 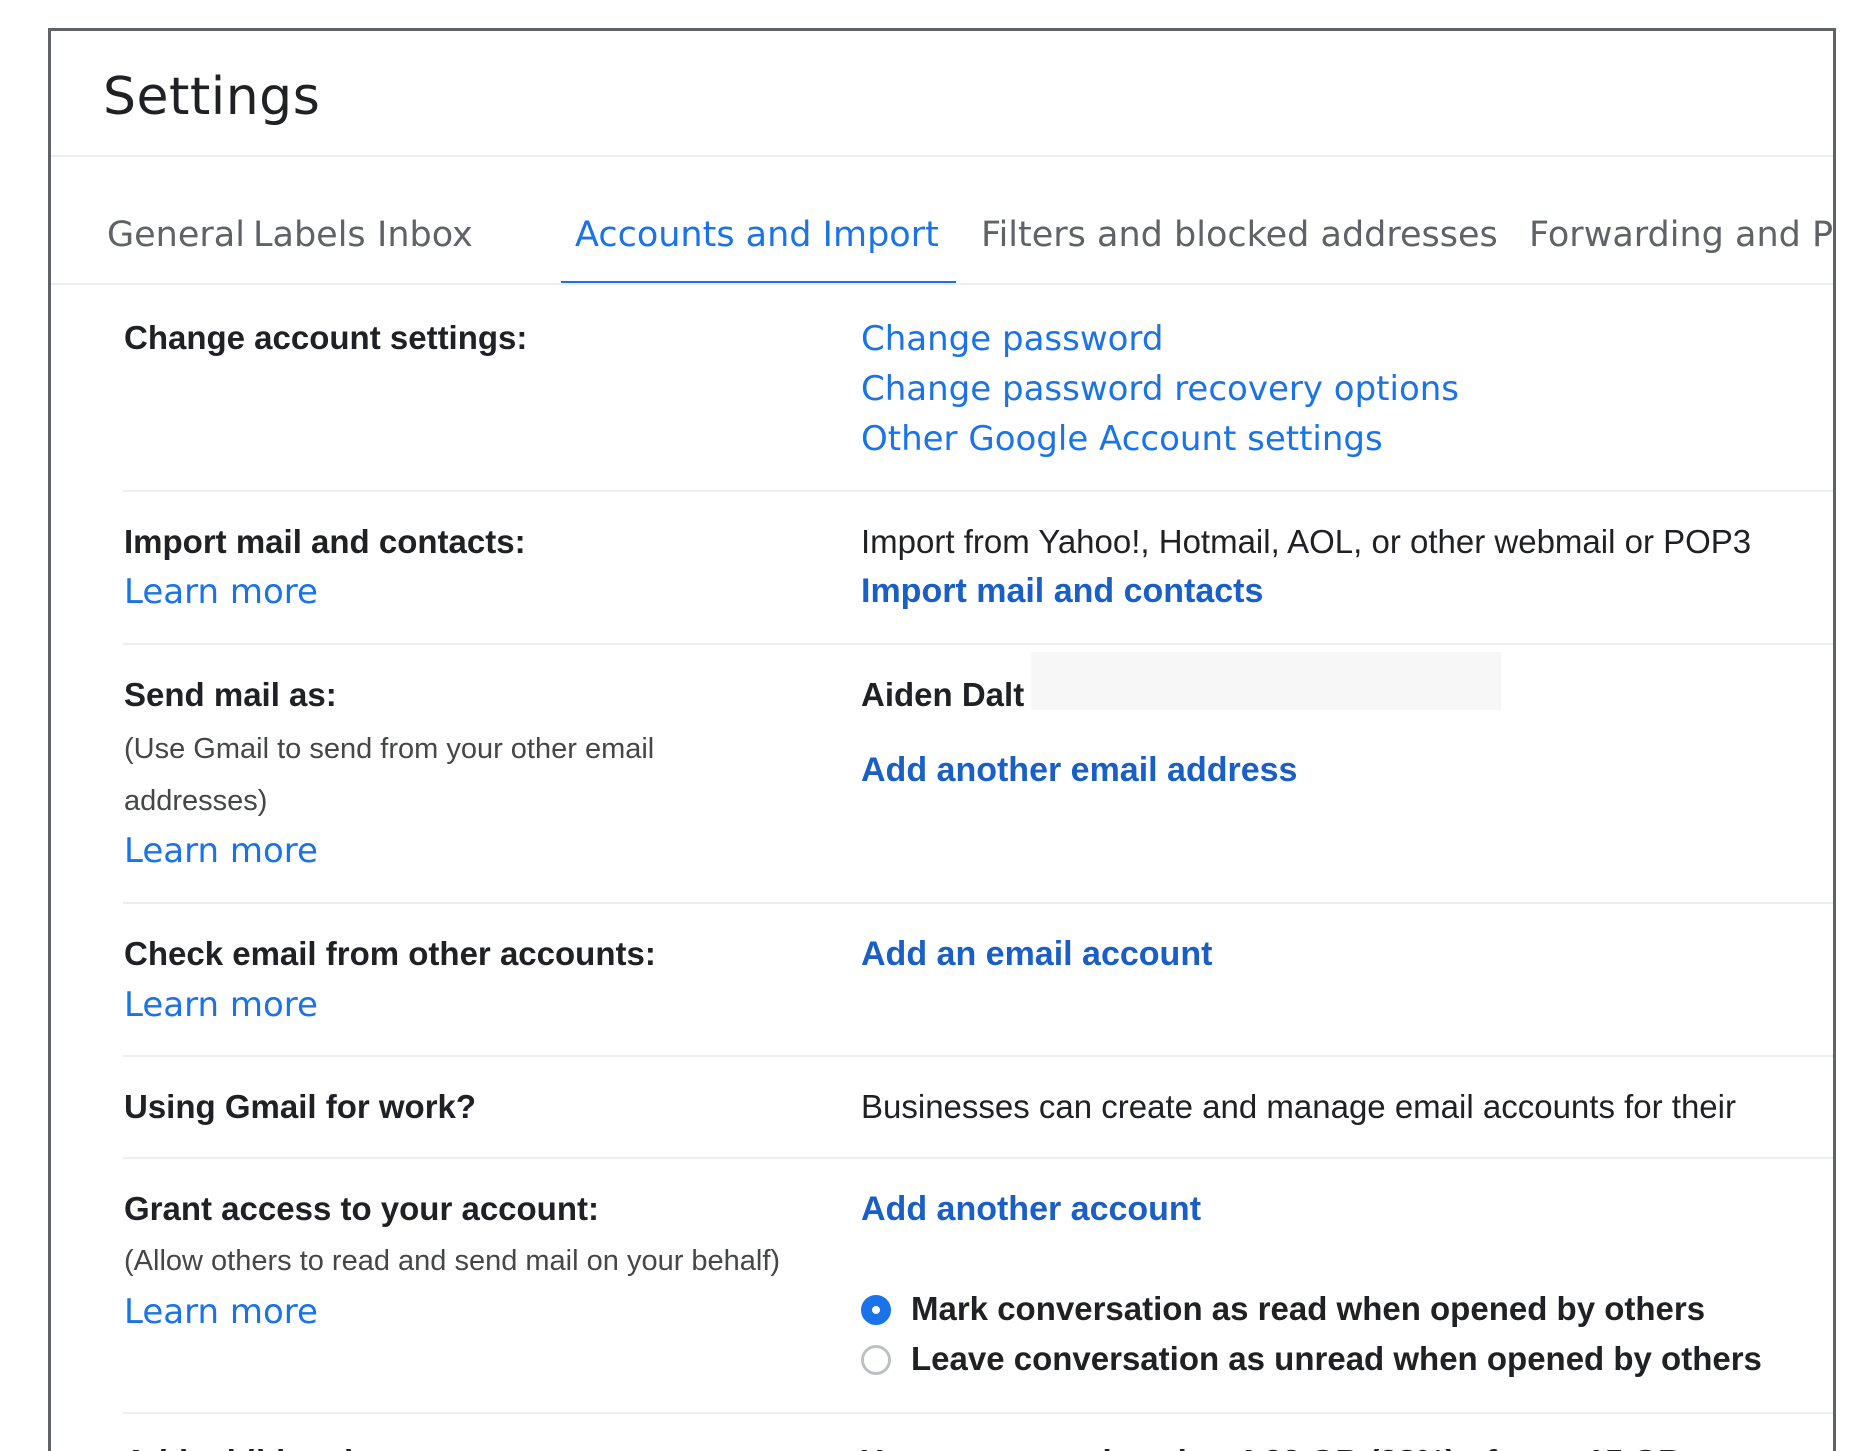 What do you see at coordinates (230, 694) in the screenshot?
I see `send-mail-as-label: Send mail as:` at bounding box center [230, 694].